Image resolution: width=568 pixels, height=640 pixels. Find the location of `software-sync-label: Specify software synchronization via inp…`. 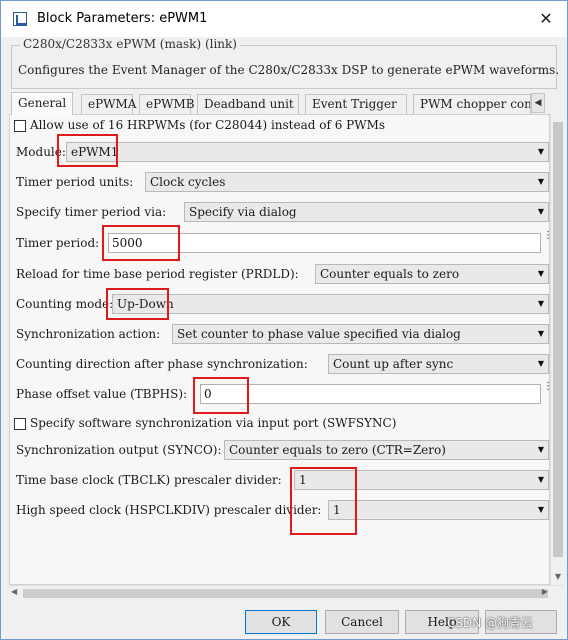

software-sync-label: Specify software synchronization via inp… is located at coordinates (213, 423).